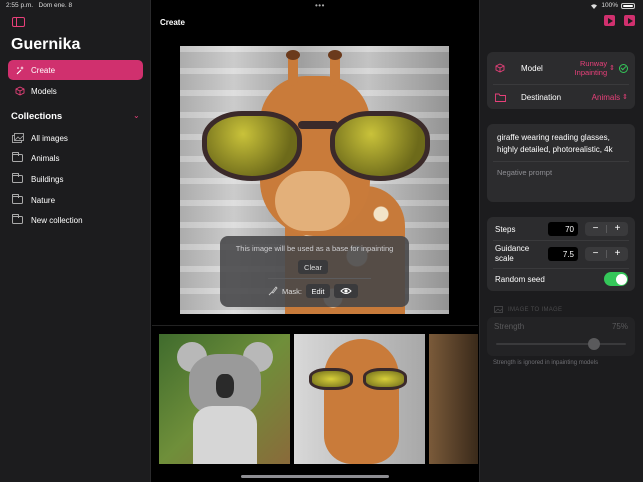  Describe the element at coordinates (43, 70) in the screenshot. I see `sidebar-item-label: Create` at that location.